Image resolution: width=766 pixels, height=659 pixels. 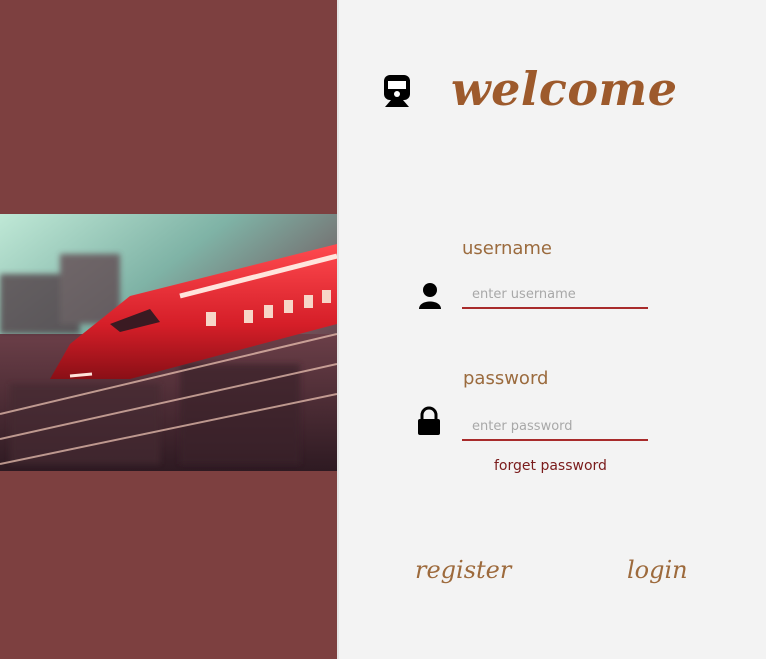 I want to click on login-button: login, so click(x=657, y=570).